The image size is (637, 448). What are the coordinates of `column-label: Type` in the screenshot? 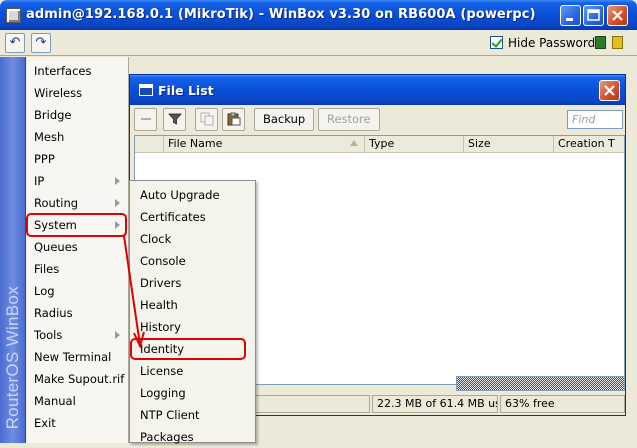 It's located at (382, 143).